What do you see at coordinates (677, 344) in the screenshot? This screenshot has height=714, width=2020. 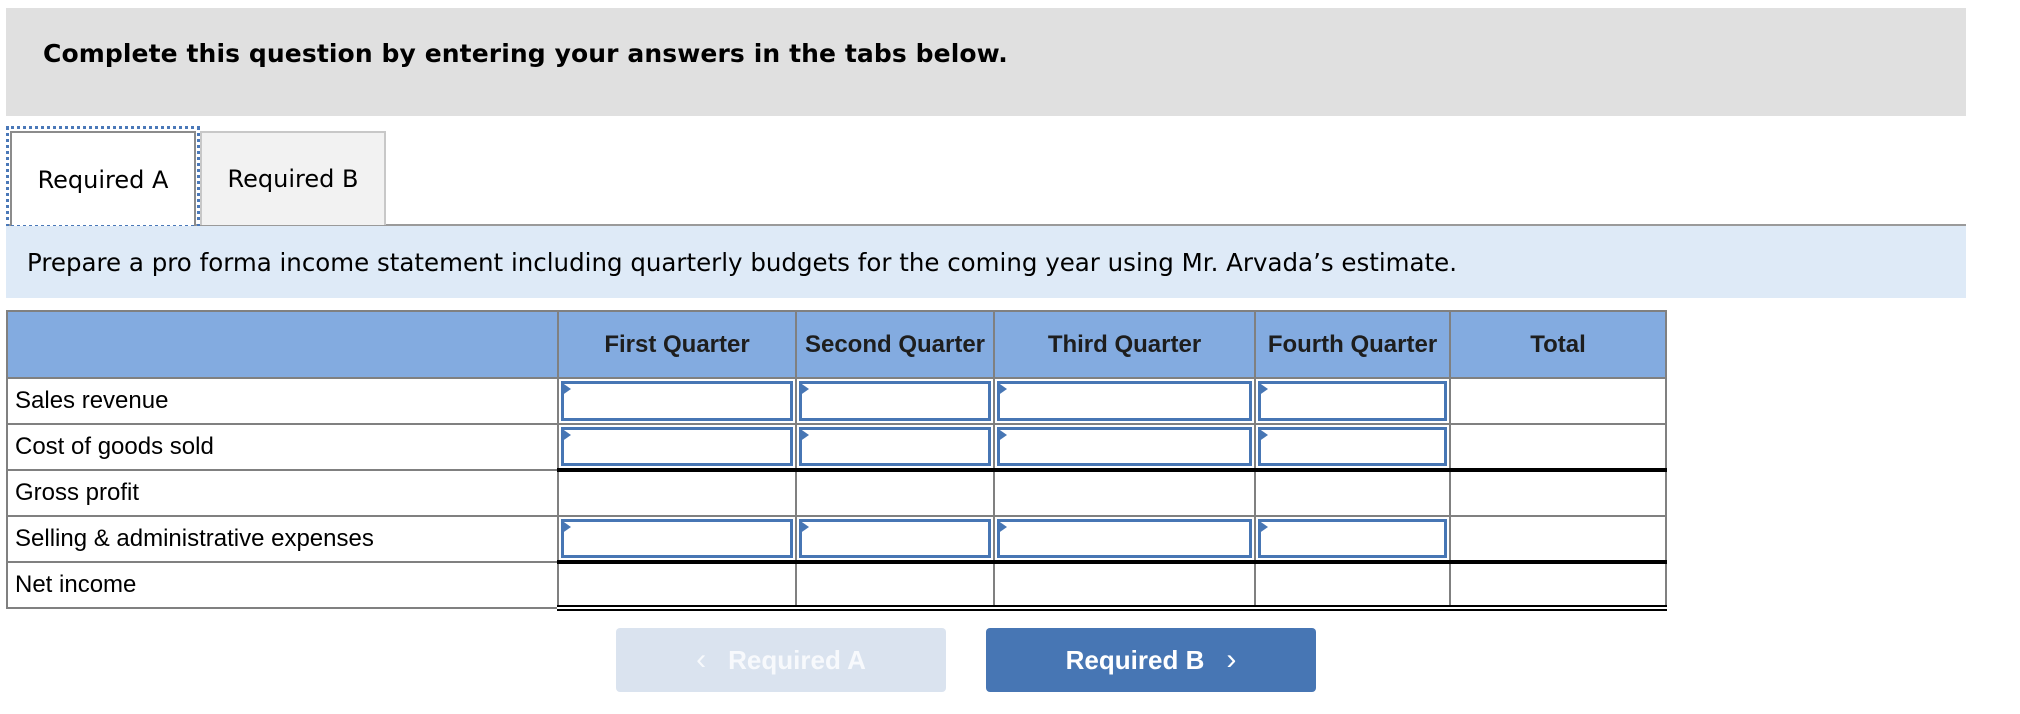 I see `header-first-quarter: First Quarter` at bounding box center [677, 344].